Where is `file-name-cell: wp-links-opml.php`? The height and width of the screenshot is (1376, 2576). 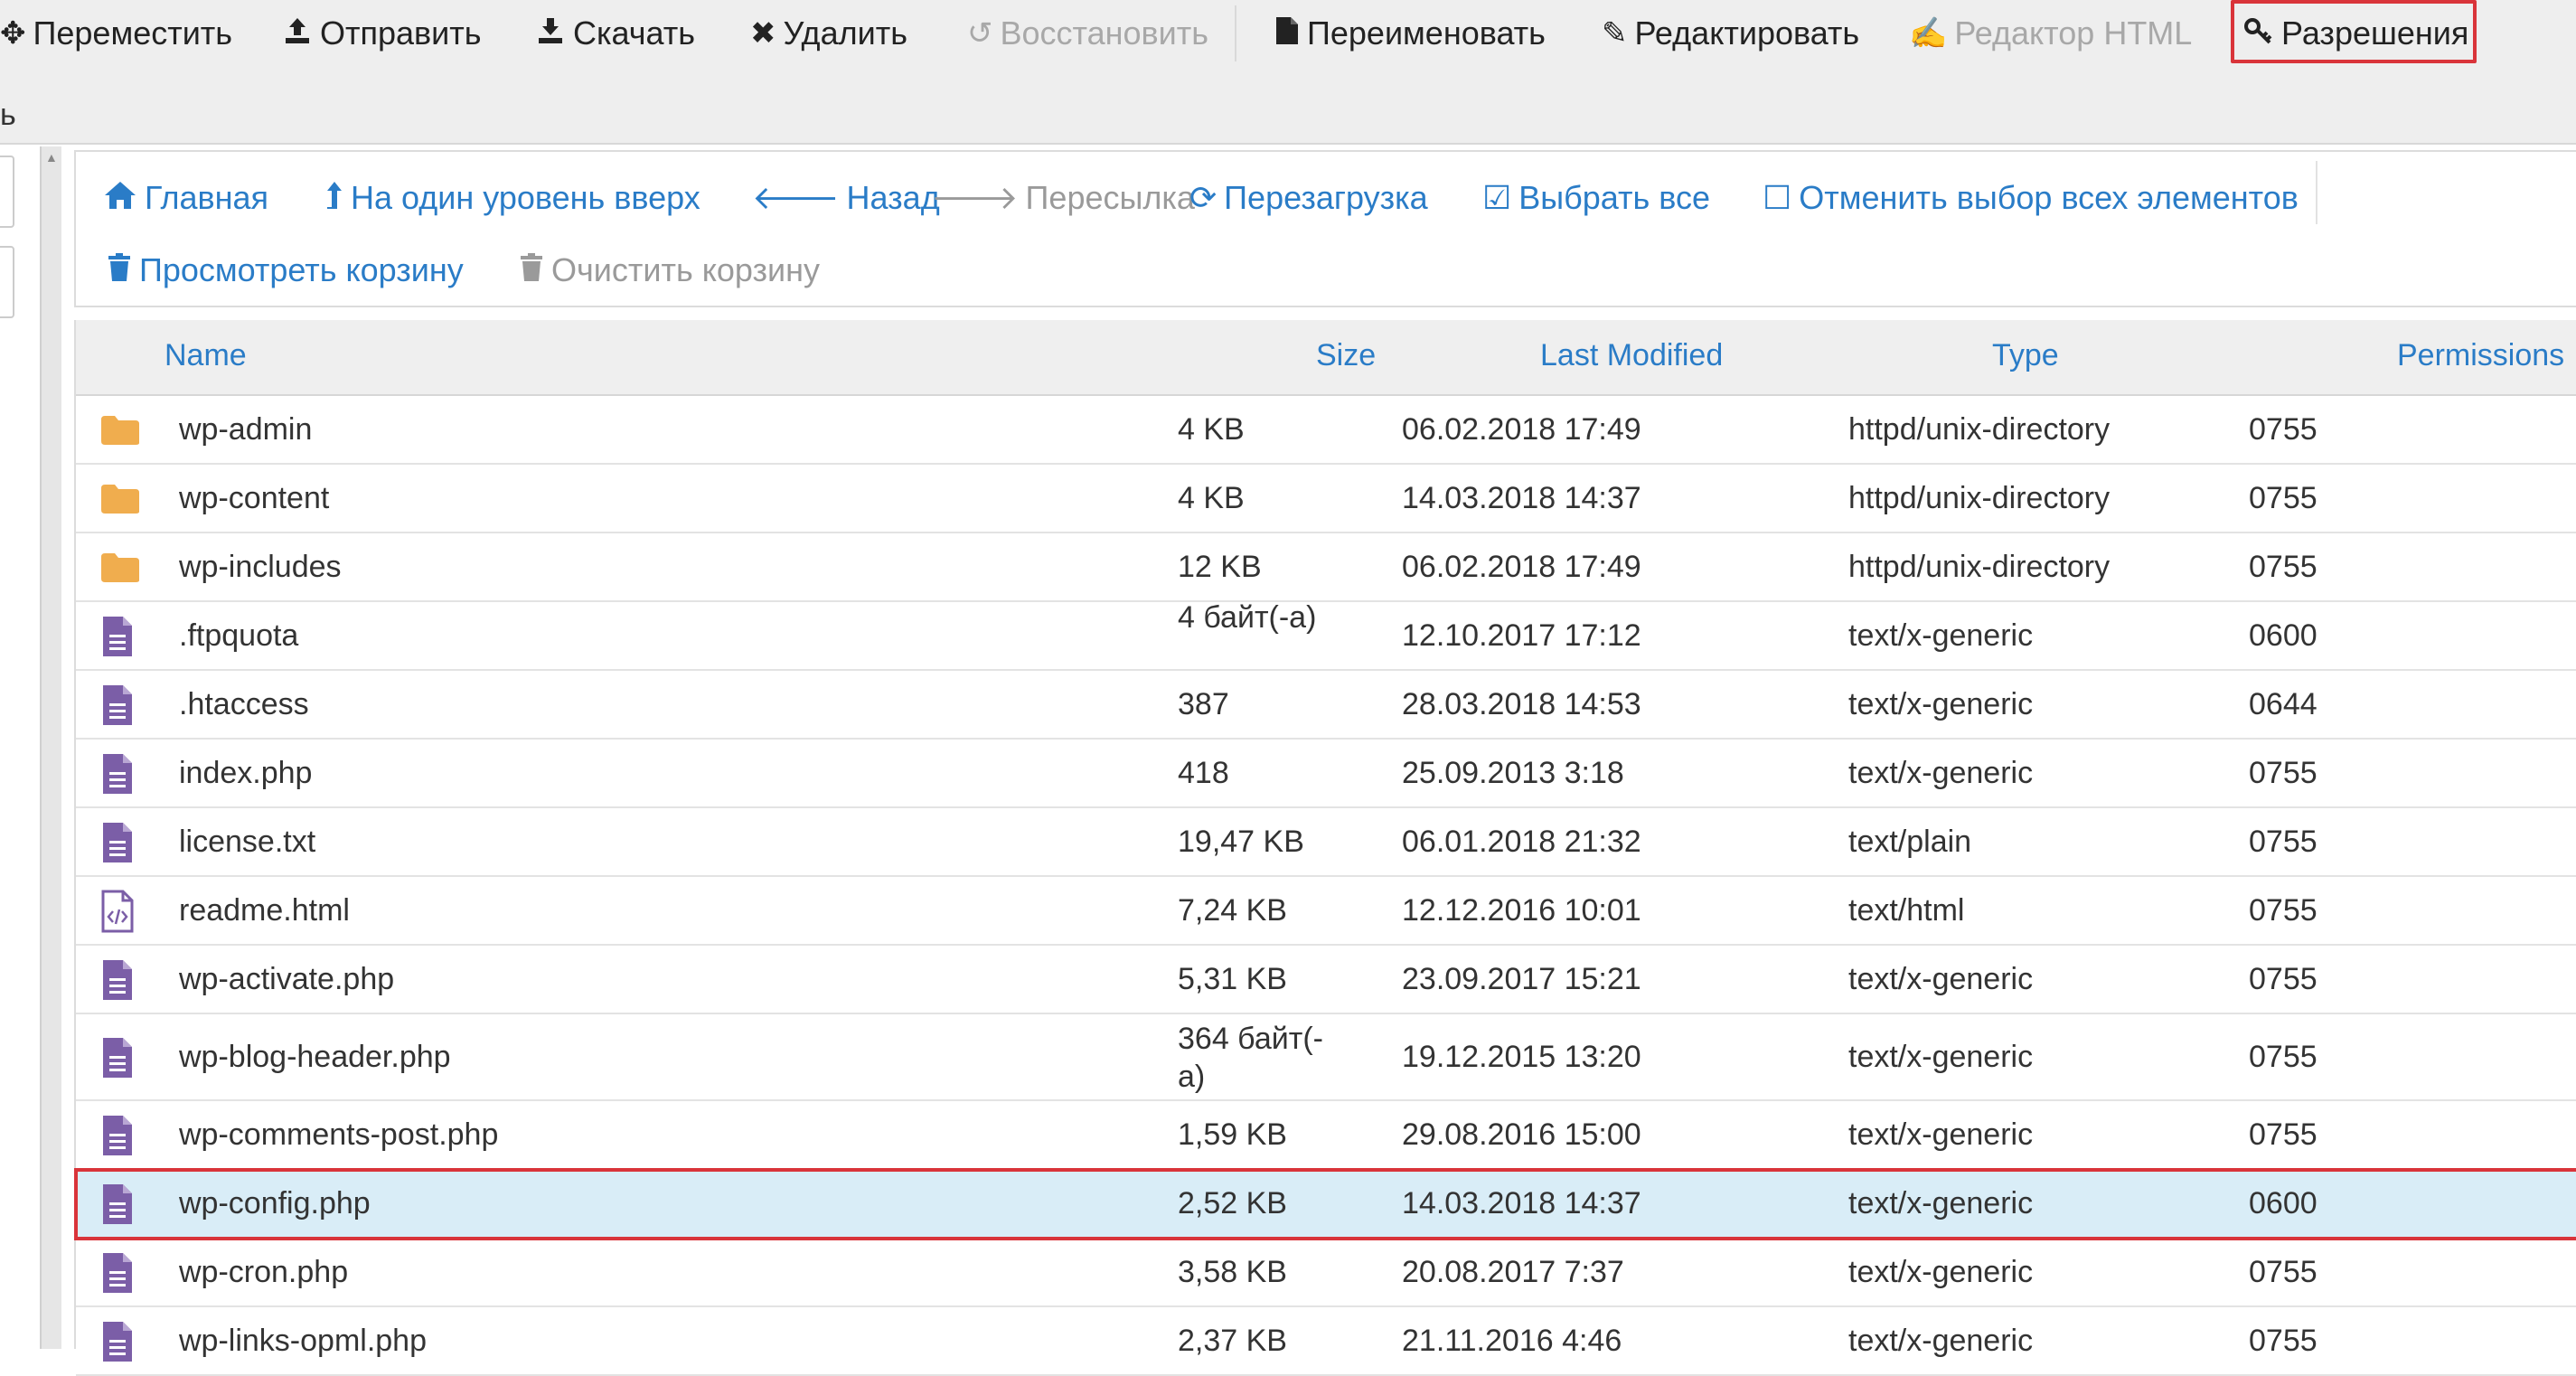 file-name-cell: wp-links-opml.php is located at coordinates (303, 1341).